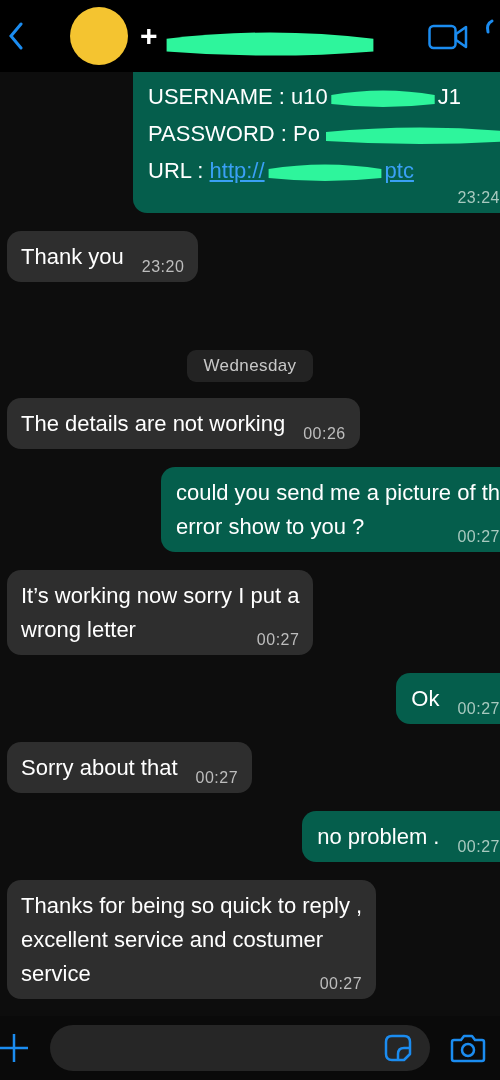  What do you see at coordinates (56, 974) in the screenshot?
I see `message-text: service` at bounding box center [56, 974].